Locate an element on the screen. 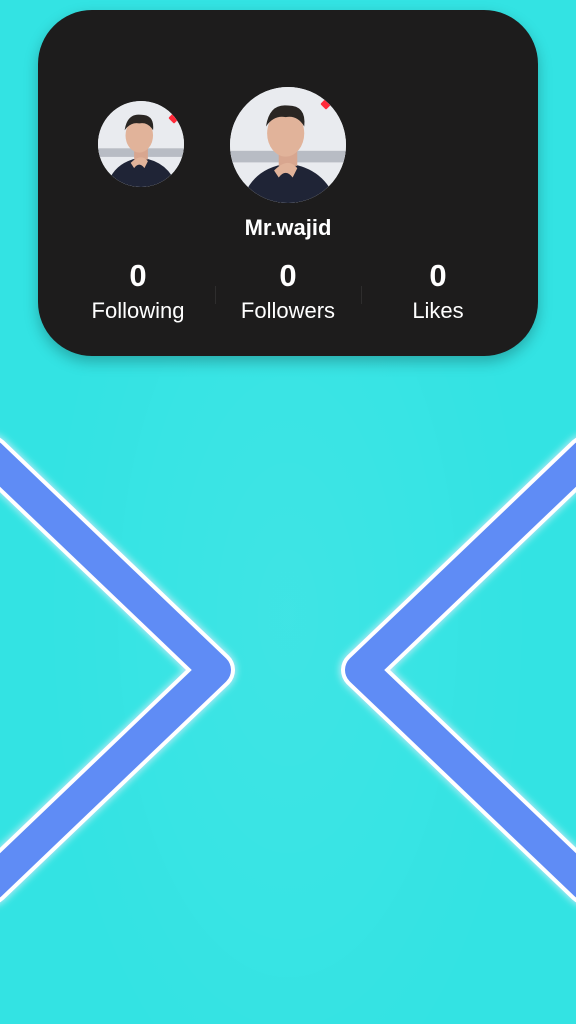  likes-label: Likes is located at coordinates (438, 310).